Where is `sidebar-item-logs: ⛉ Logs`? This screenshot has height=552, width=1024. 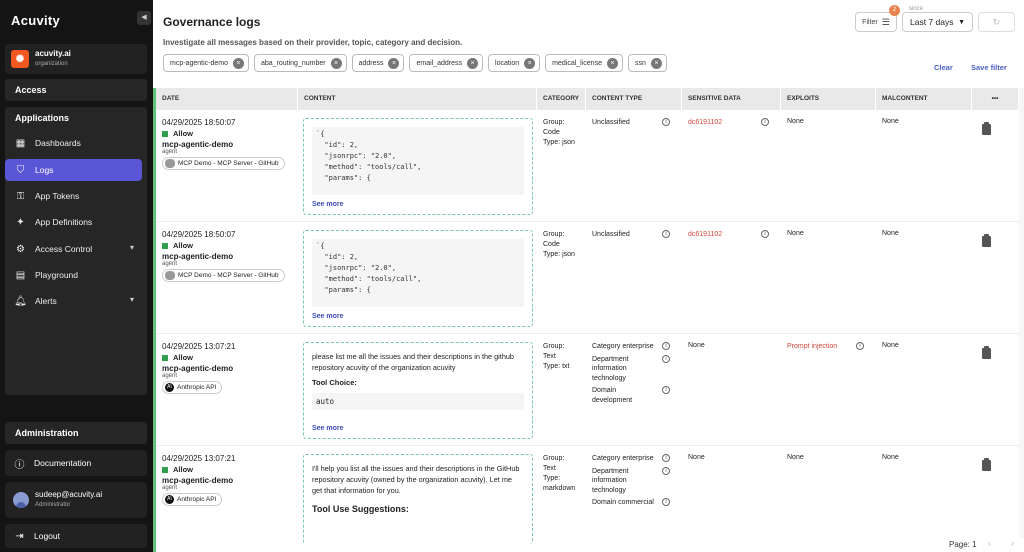
sidebar-item-logs: ⛉ Logs is located at coordinates (73, 170).